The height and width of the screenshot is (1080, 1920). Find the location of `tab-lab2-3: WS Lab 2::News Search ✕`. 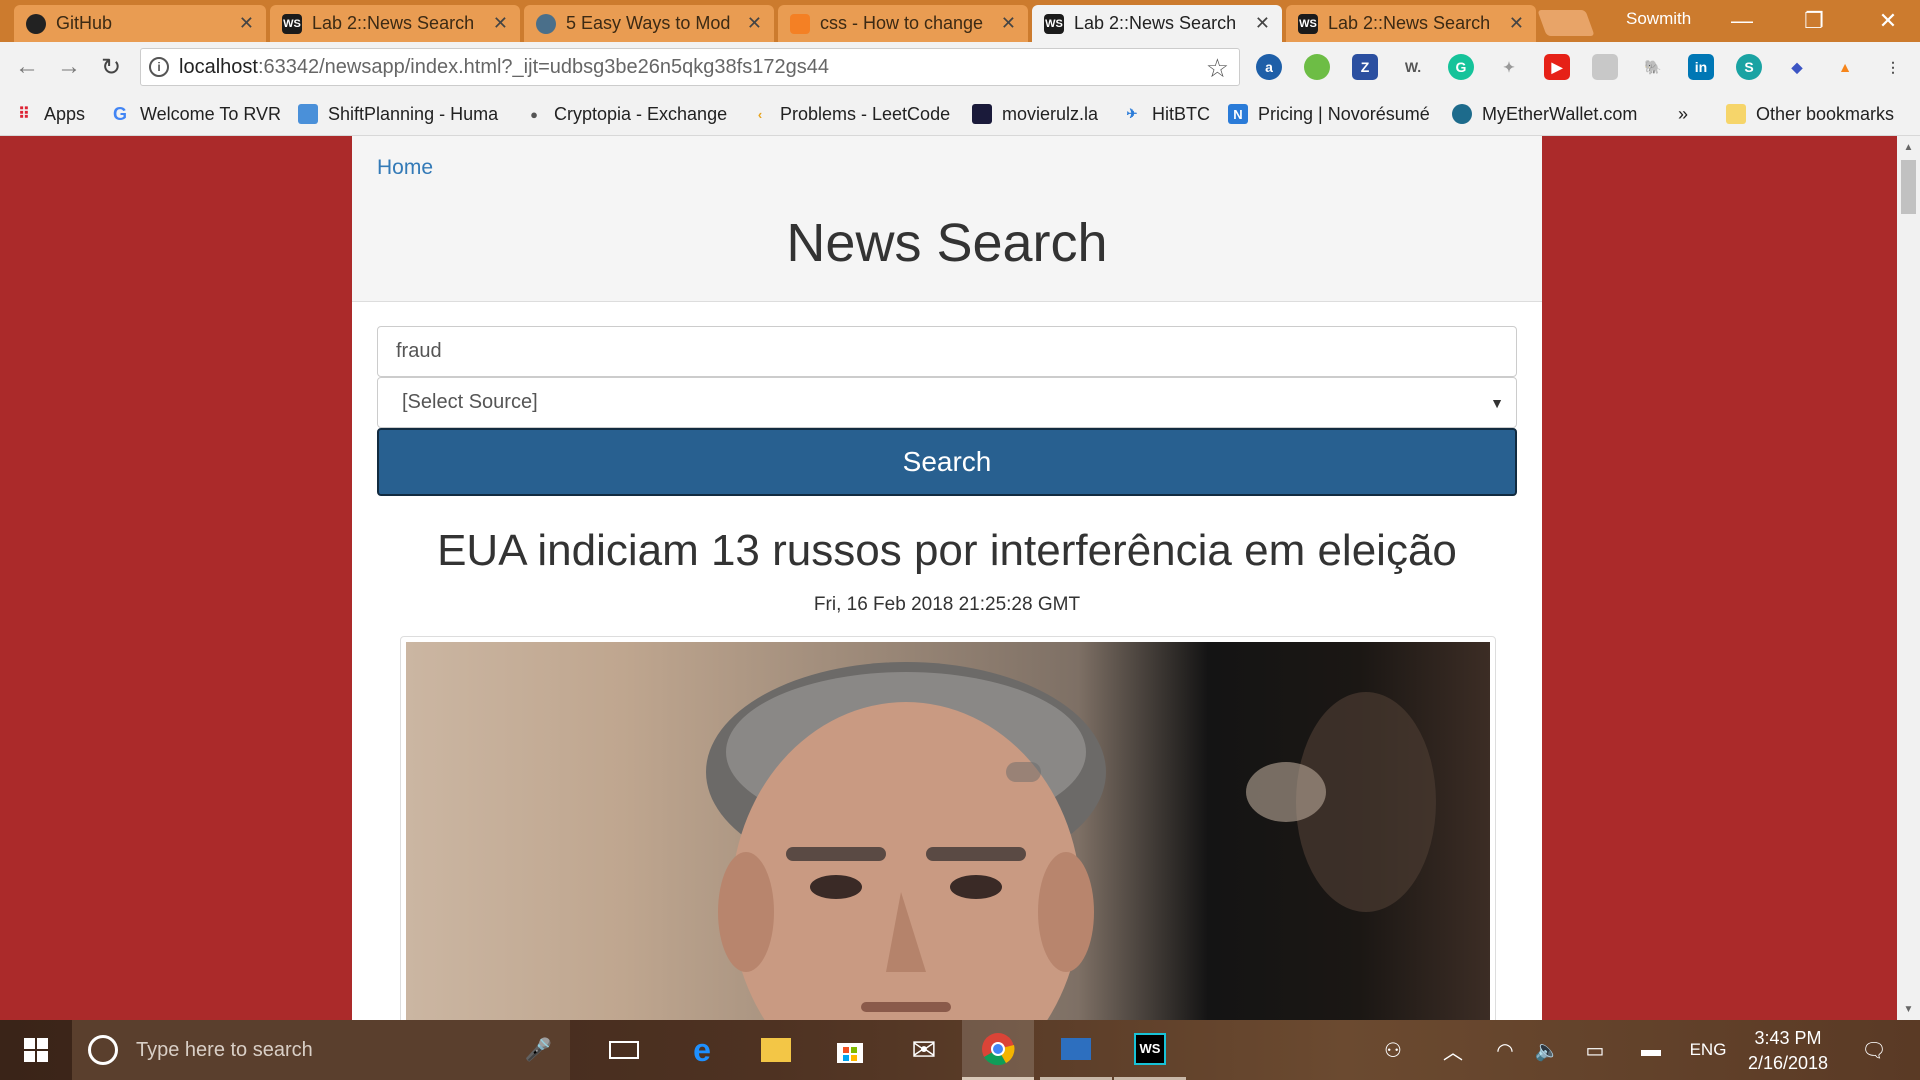

tab-lab2-3: WS Lab 2::News Search ✕ is located at coordinates (1411, 23).